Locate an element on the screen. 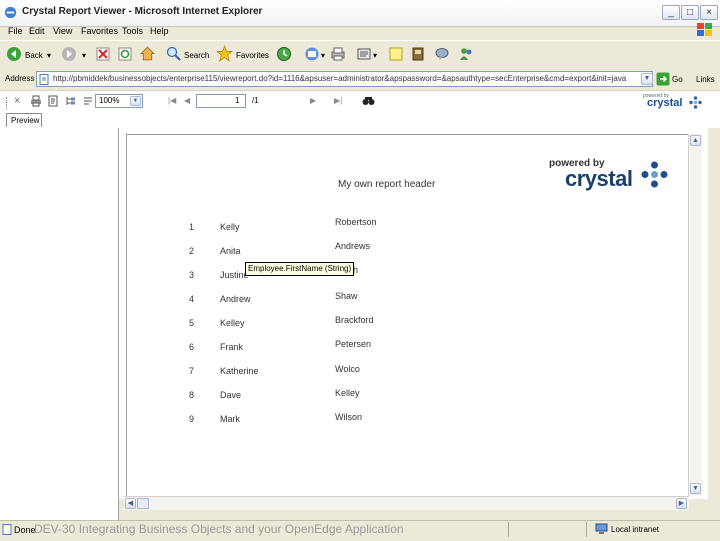 This screenshot has height=541, width=720. research-icon is located at coordinates (418, 54).